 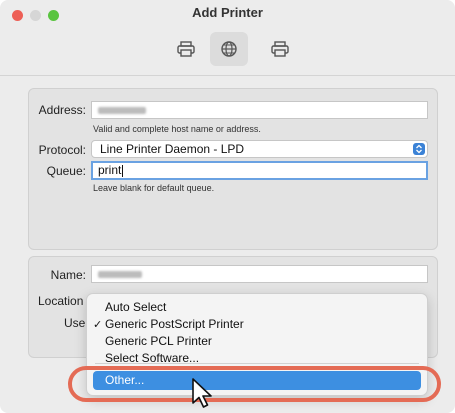 I want to click on queue-hint: Leave blank for default queue., so click(x=154, y=188).